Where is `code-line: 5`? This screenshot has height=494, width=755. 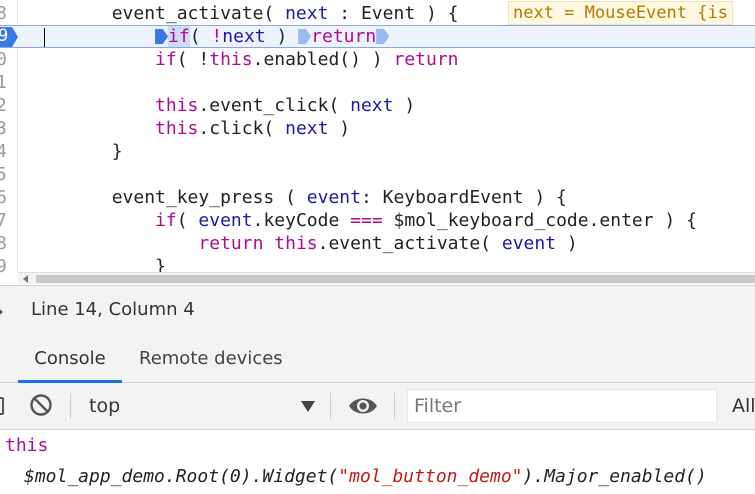 code-line: 5 is located at coordinates (377, 174).